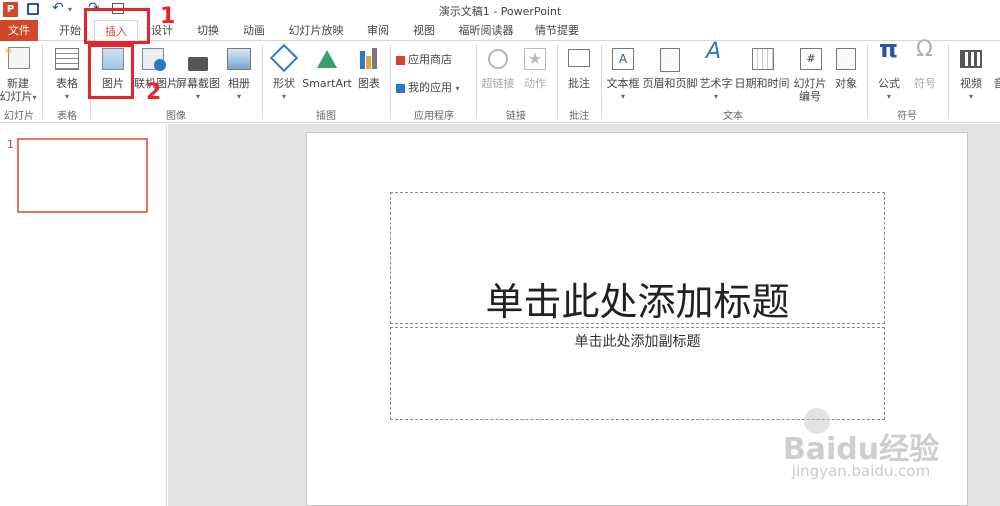 The width and height of the screenshot is (1000, 506). What do you see at coordinates (516, 116) in the screenshot?
I see `group-label-links: 链接` at bounding box center [516, 116].